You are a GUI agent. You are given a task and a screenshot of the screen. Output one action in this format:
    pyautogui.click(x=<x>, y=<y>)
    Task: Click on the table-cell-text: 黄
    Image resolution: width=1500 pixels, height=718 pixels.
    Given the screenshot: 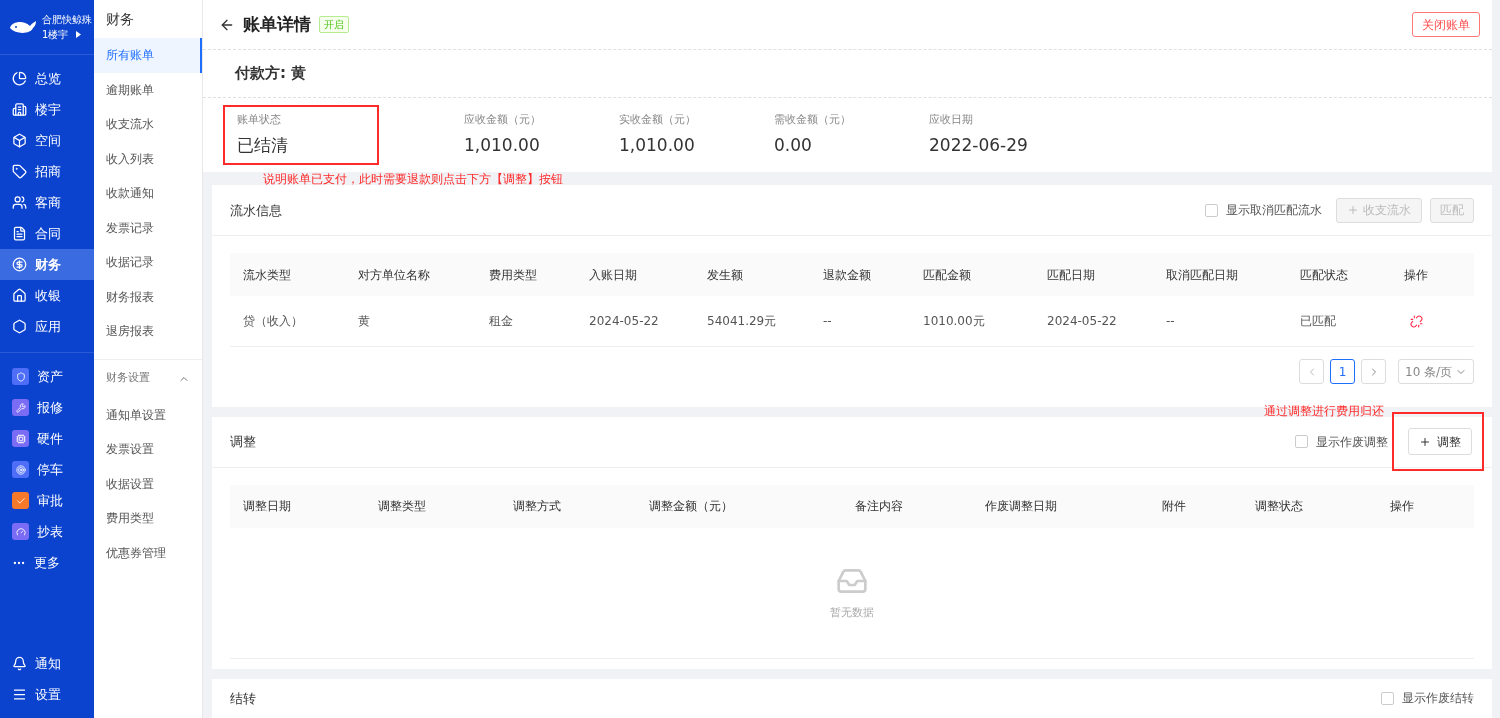 What is the action you would take?
    pyautogui.click(x=364, y=322)
    